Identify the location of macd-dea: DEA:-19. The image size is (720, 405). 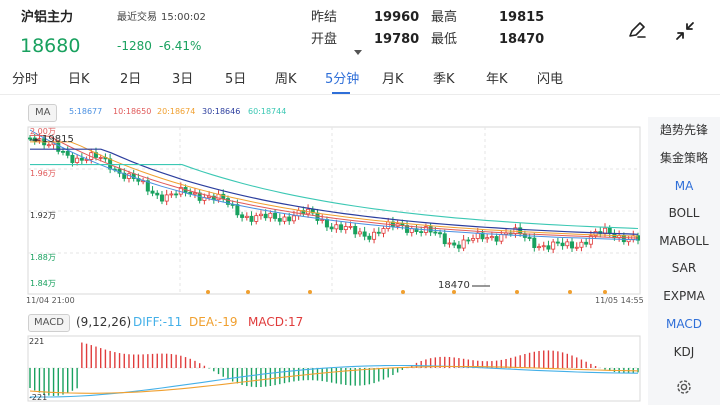
(213, 322).